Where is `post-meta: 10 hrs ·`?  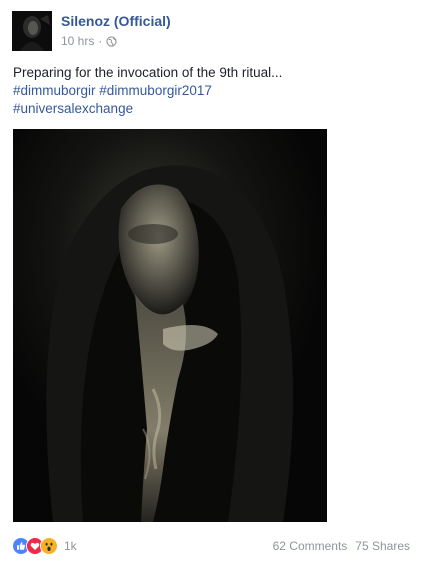 post-meta: 10 hrs · is located at coordinates (89, 41).